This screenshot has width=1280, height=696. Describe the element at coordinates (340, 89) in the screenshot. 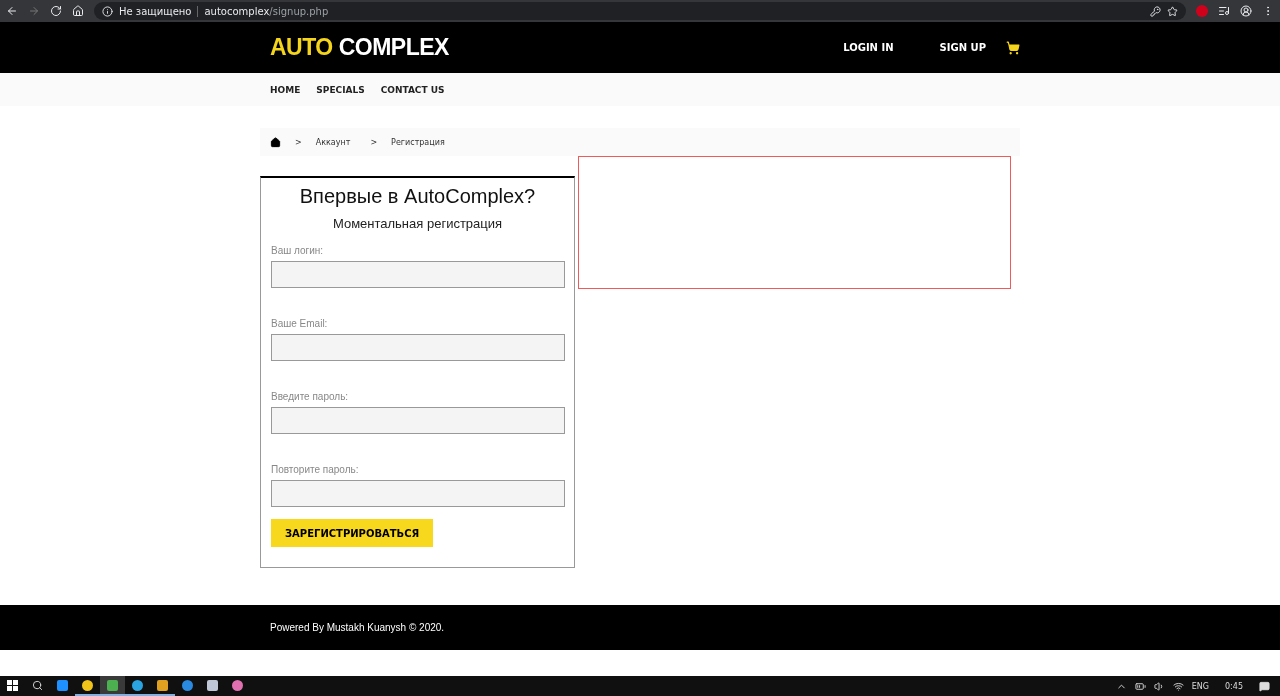

I see `nav-link: SPECIALS` at that location.